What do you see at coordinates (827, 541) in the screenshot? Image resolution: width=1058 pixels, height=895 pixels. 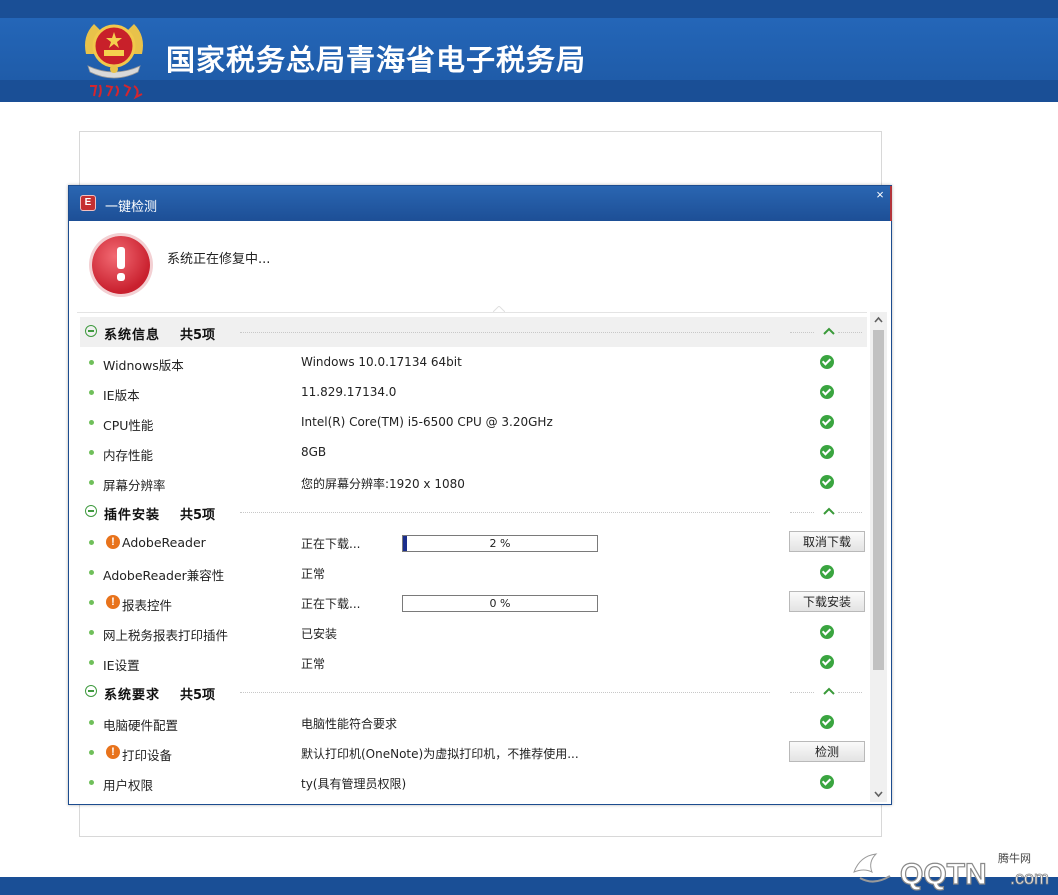 I see `cancel-download-button: 取消下载` at bounding box center [827, 541].